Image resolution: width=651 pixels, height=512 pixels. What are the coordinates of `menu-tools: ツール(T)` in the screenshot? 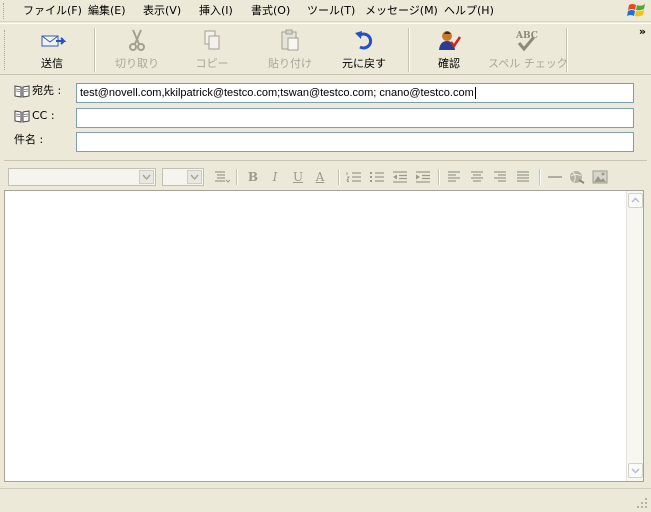 It's located at (331, 11).